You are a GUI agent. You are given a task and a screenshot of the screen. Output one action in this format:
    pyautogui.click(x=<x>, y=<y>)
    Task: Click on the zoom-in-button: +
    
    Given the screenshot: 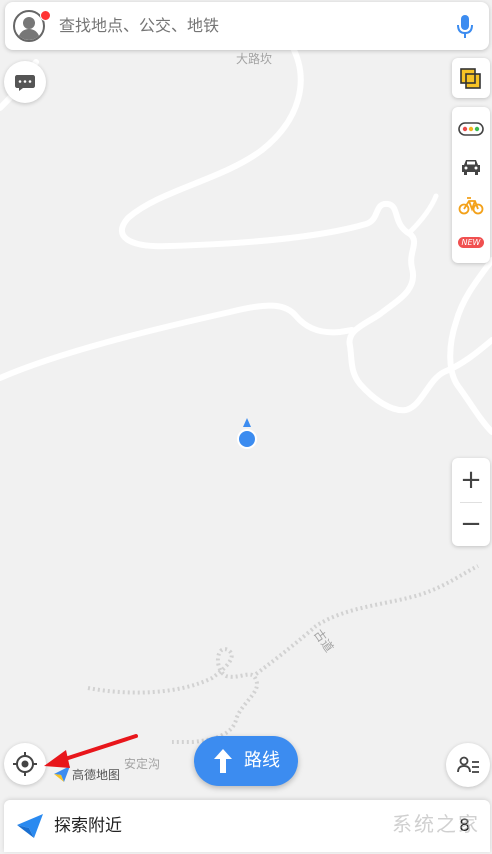 What is the action you would take?
    pyautogui.click(x=471, y=480)
    